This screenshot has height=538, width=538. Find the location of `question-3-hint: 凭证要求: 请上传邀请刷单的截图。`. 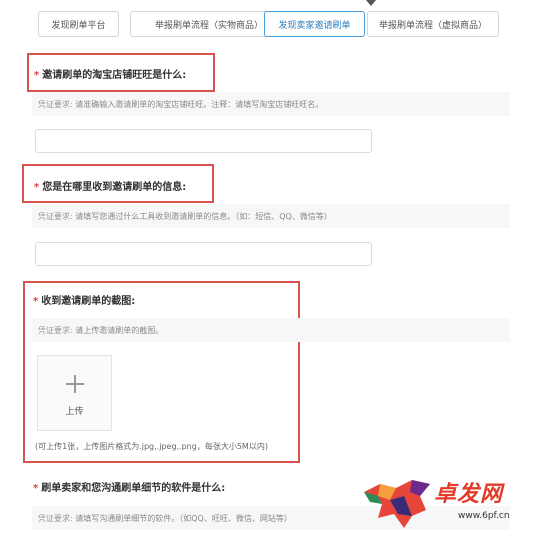

question-3-hint: 凭证要求: 请上传邀请刷单的截图。 is located at coordinates (271, 330).